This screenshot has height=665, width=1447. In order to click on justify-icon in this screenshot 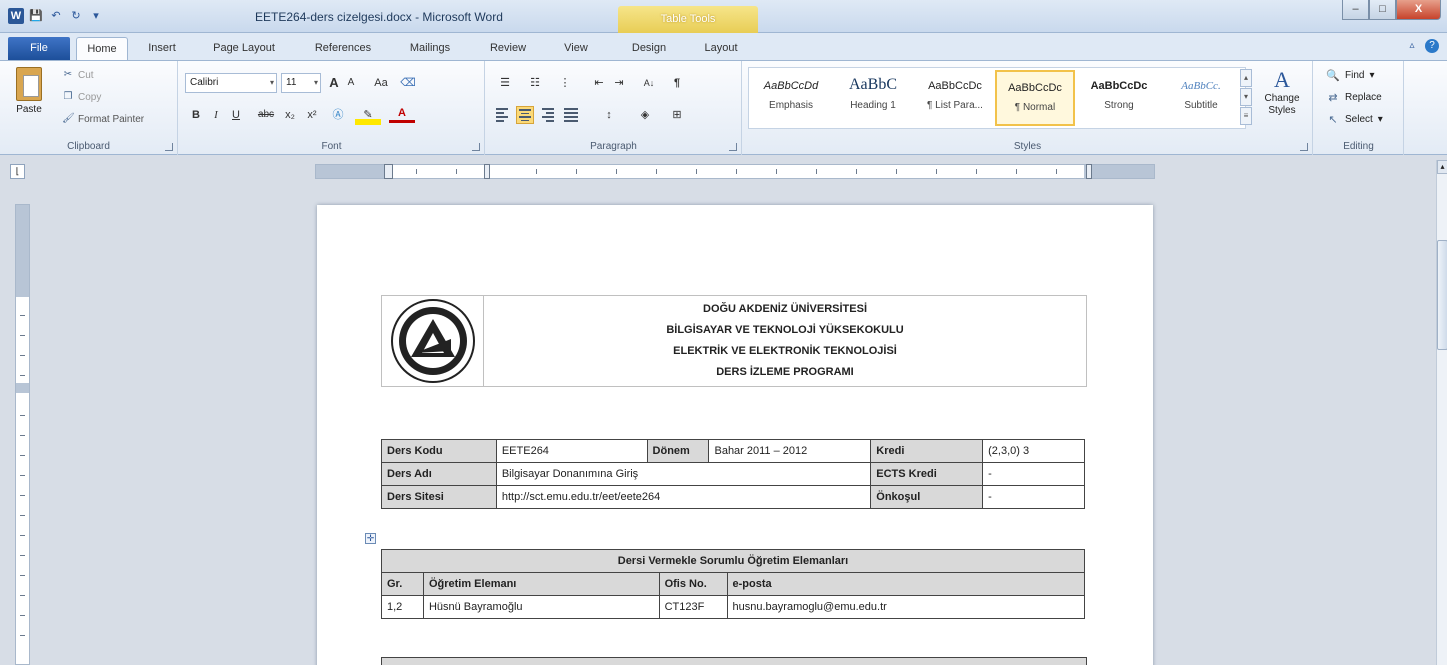, I will do `click(571, 115)`.